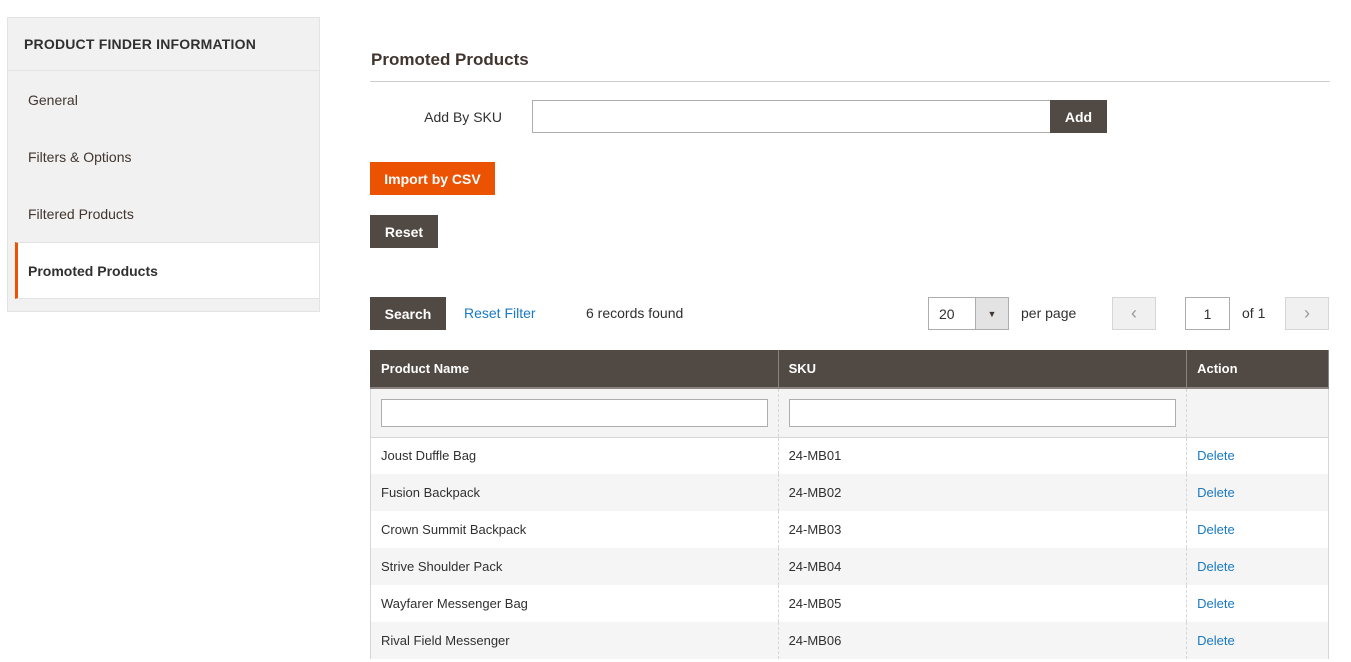 The image size is (1351, 662). Describe the element at coordinates (574, 492) in the screenshot. I see `product-name-cell: Fusion Backpack` at that location.